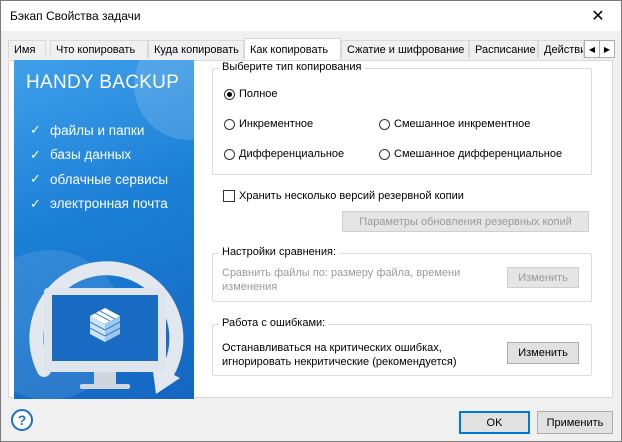 The width and height of the screenshot is (622, 442). Describe the element at coordinates (470, 154) in the screenshot. I see `radio-mixed-differential: Смешанное дифференциальное` at that location.